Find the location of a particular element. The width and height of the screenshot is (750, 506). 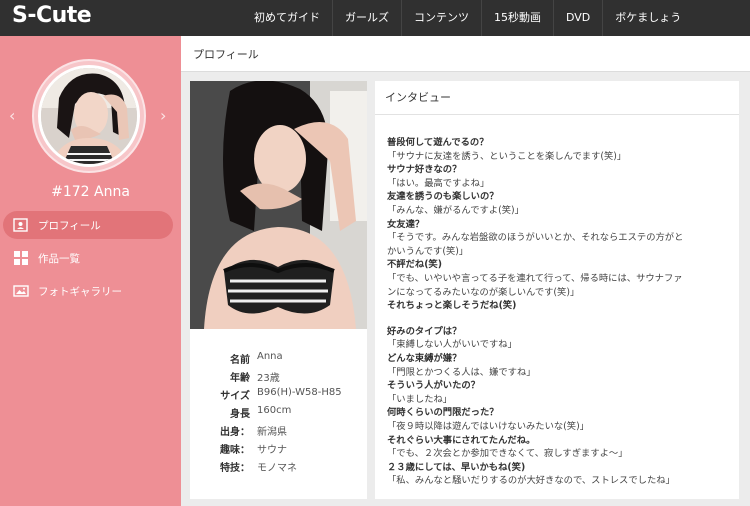

info-value: 23歳 is located at coordinates (268, 378).